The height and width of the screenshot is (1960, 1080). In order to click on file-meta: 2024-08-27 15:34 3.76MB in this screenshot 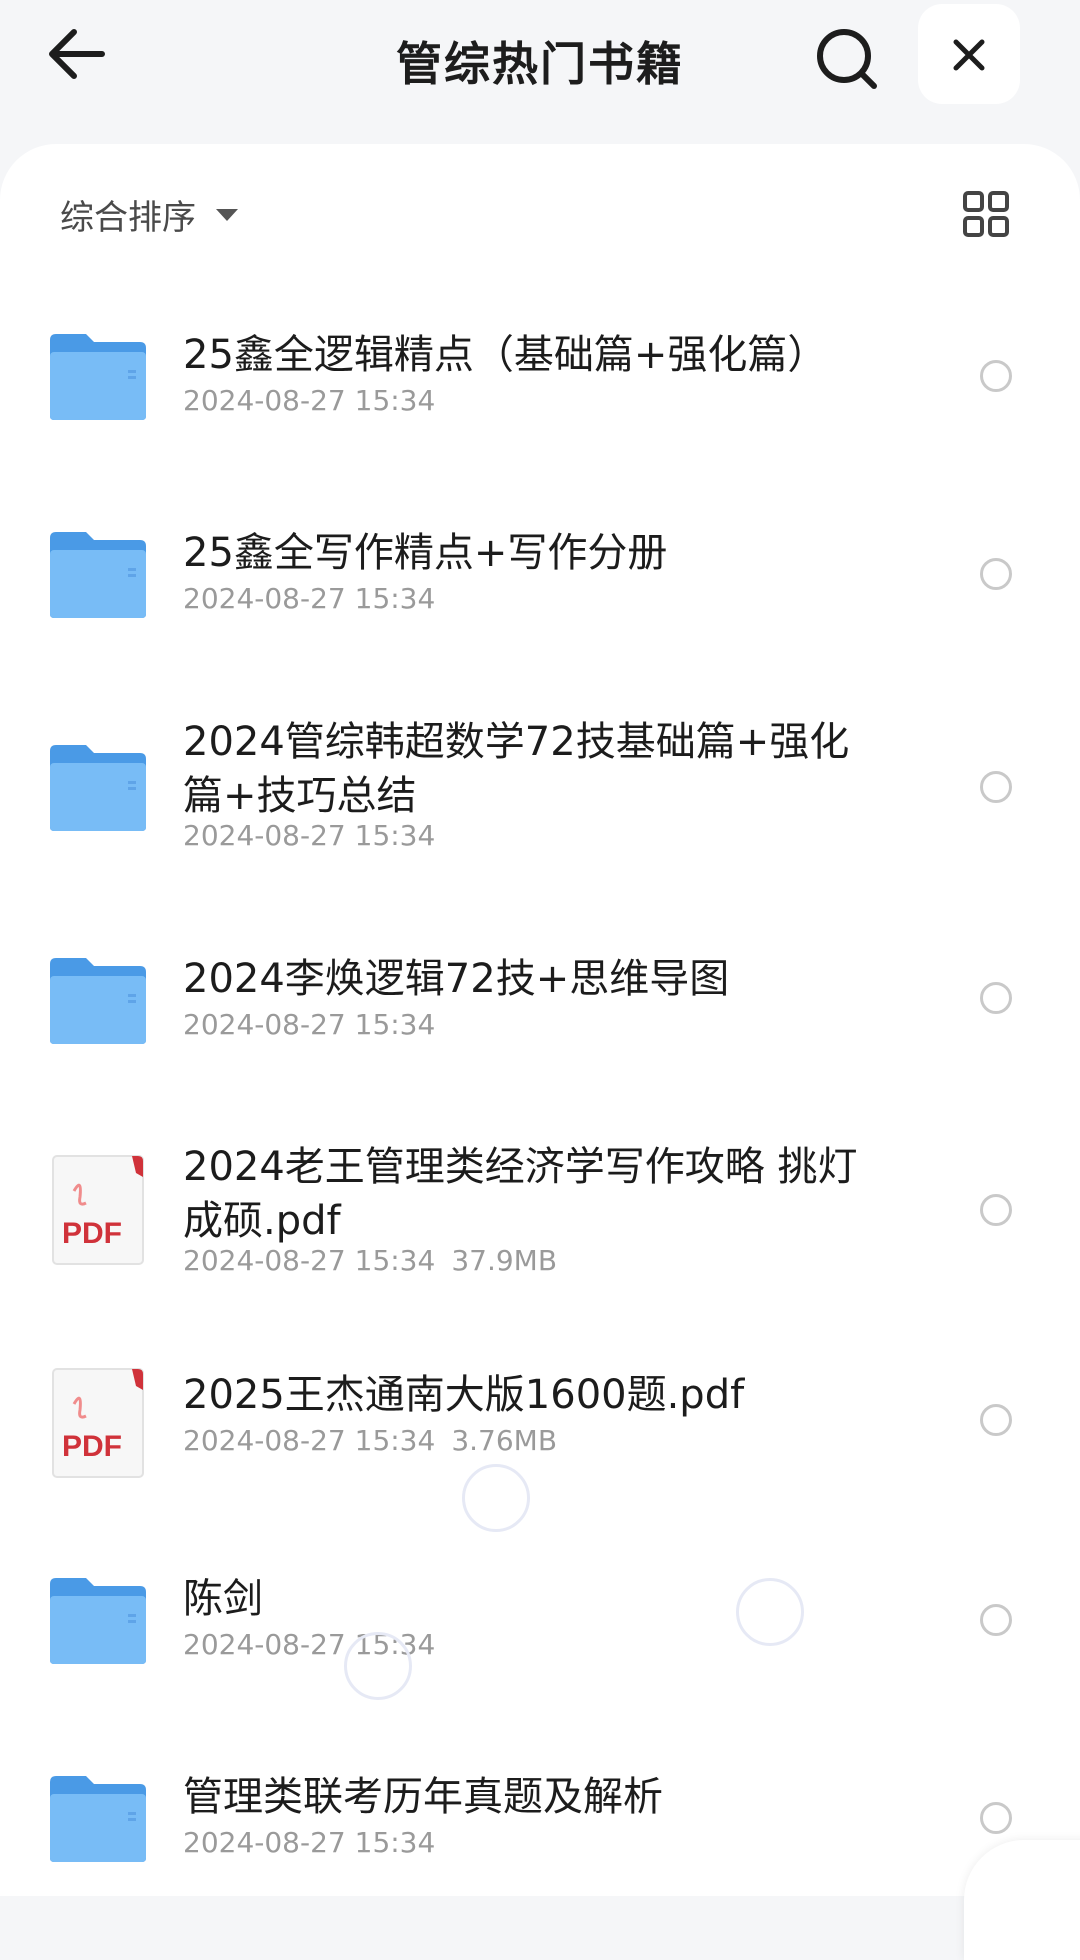, I will do `click(533, 1441)`.